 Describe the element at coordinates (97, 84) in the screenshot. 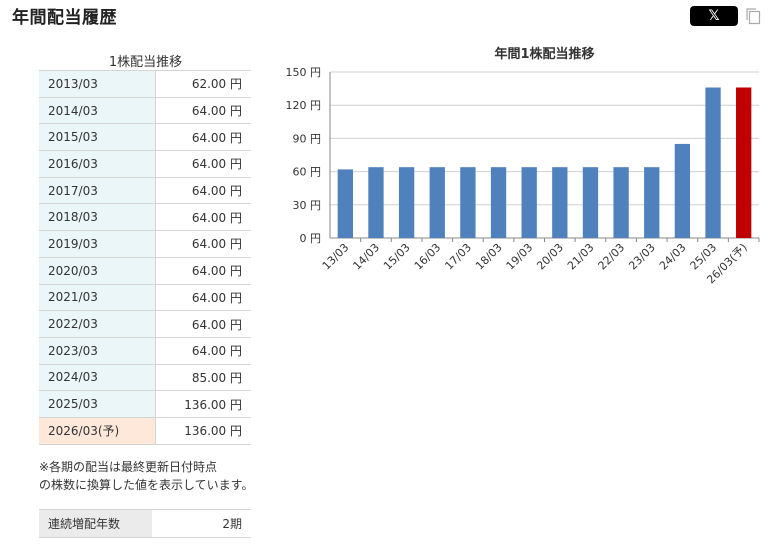

I see `row-period: 2013/03` at that location.